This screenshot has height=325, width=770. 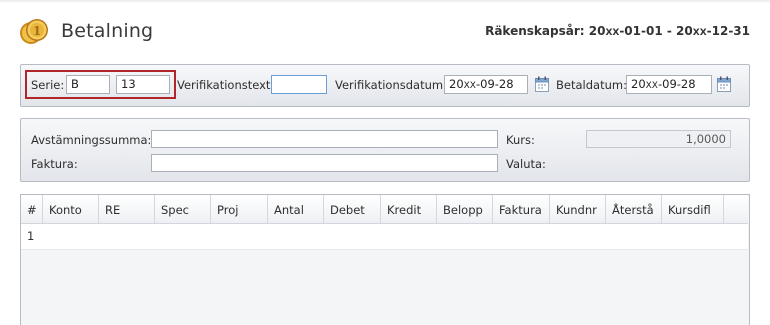 What do you see at coordinates (591, 85) in the screenshot?
I see `pay-date-label: Betaldatum:` at bounding box center [591, 85].